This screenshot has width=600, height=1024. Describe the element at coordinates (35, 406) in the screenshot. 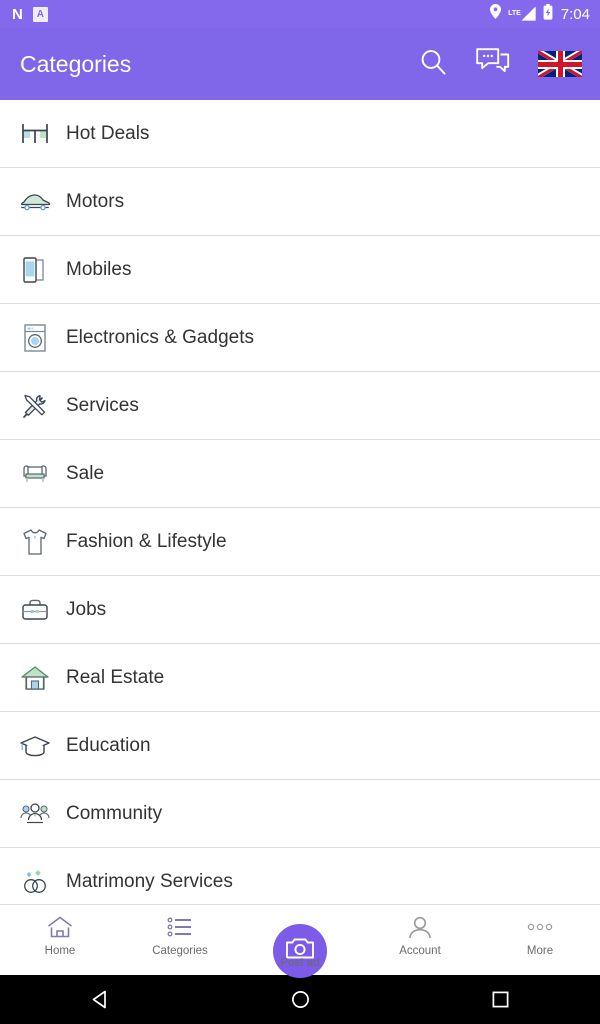

I see `tools-icon` at that location.